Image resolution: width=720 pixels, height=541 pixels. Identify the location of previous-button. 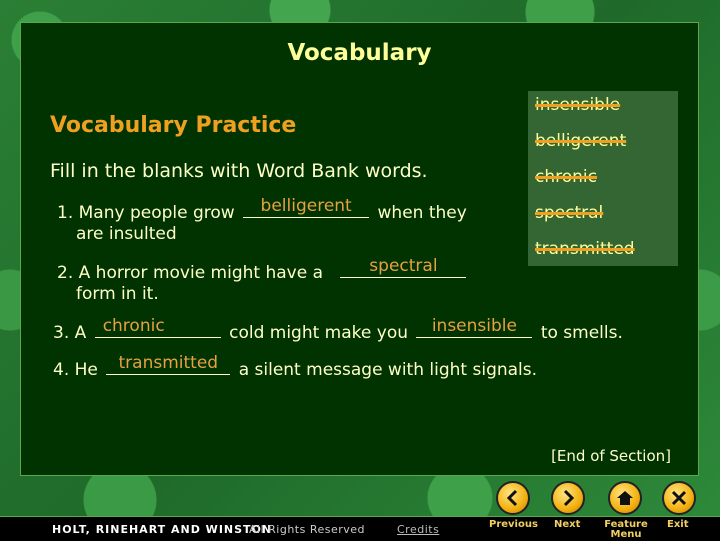
(513, 498).